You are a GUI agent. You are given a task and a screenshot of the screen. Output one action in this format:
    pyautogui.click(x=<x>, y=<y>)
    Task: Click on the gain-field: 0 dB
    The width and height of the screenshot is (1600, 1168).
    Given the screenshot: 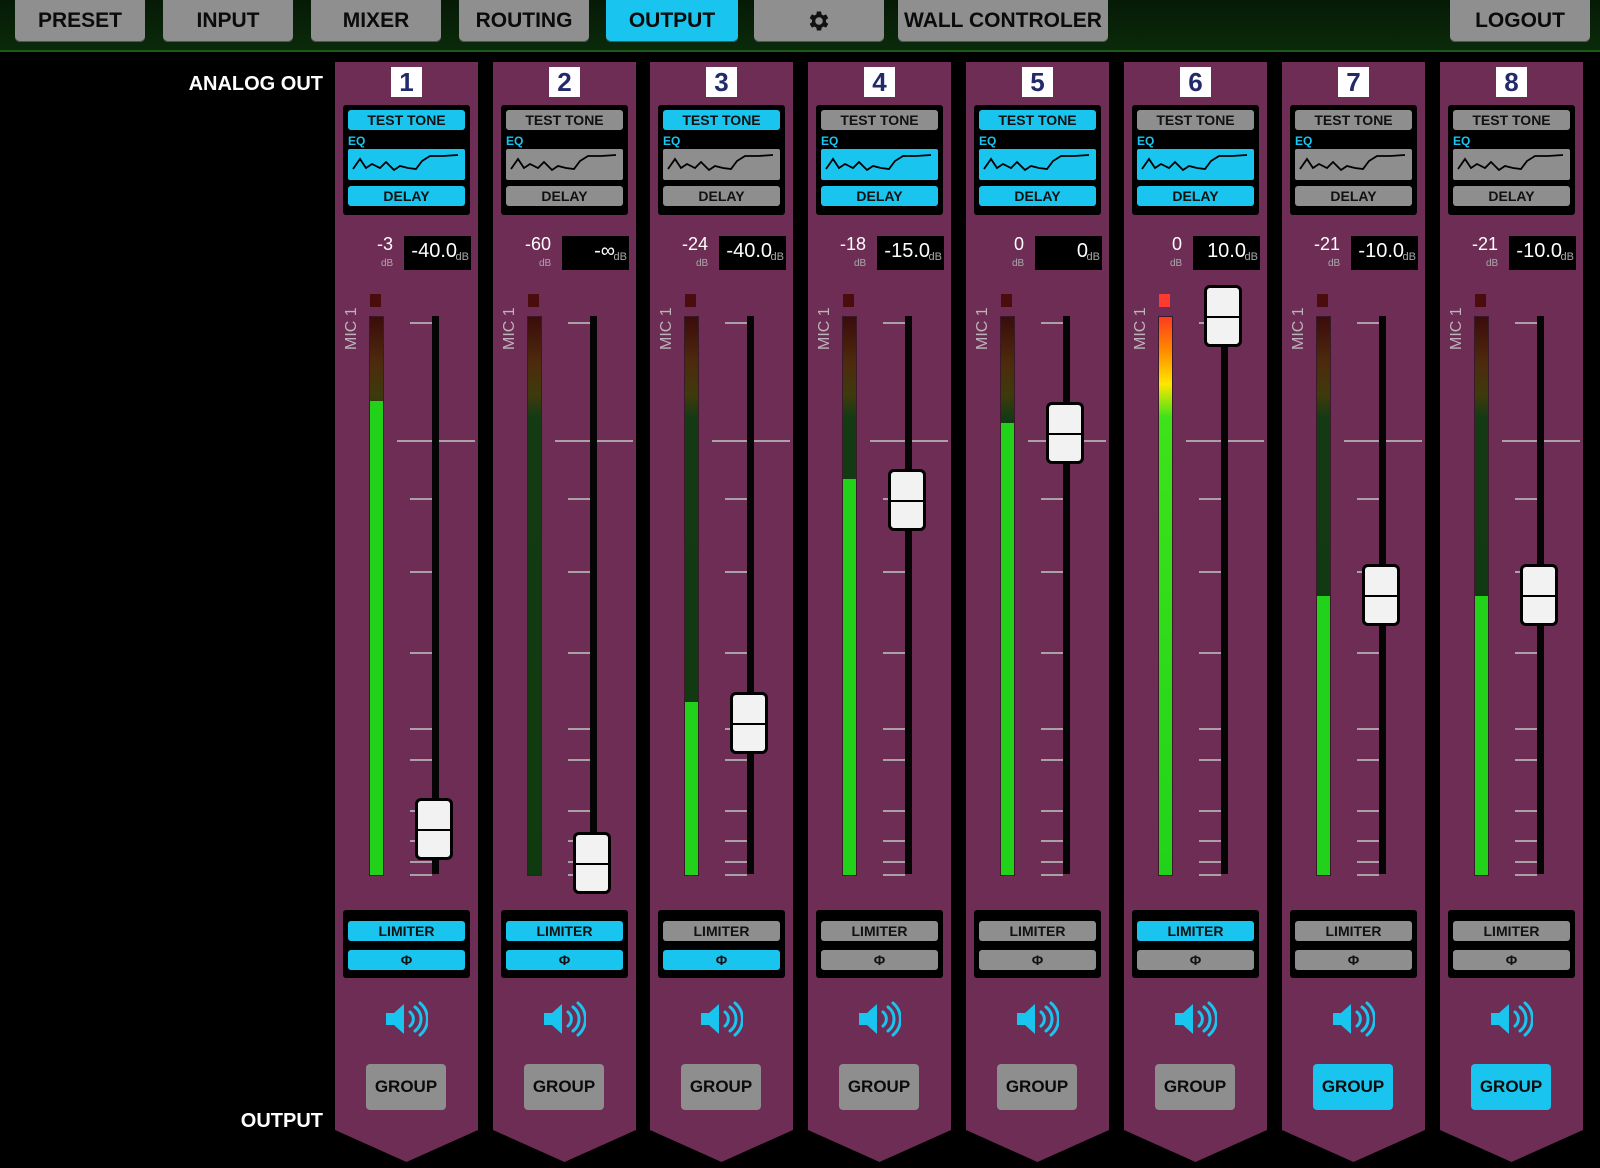 What is the action you would take?
    pyautogui.click(x=1068, y=253)
    